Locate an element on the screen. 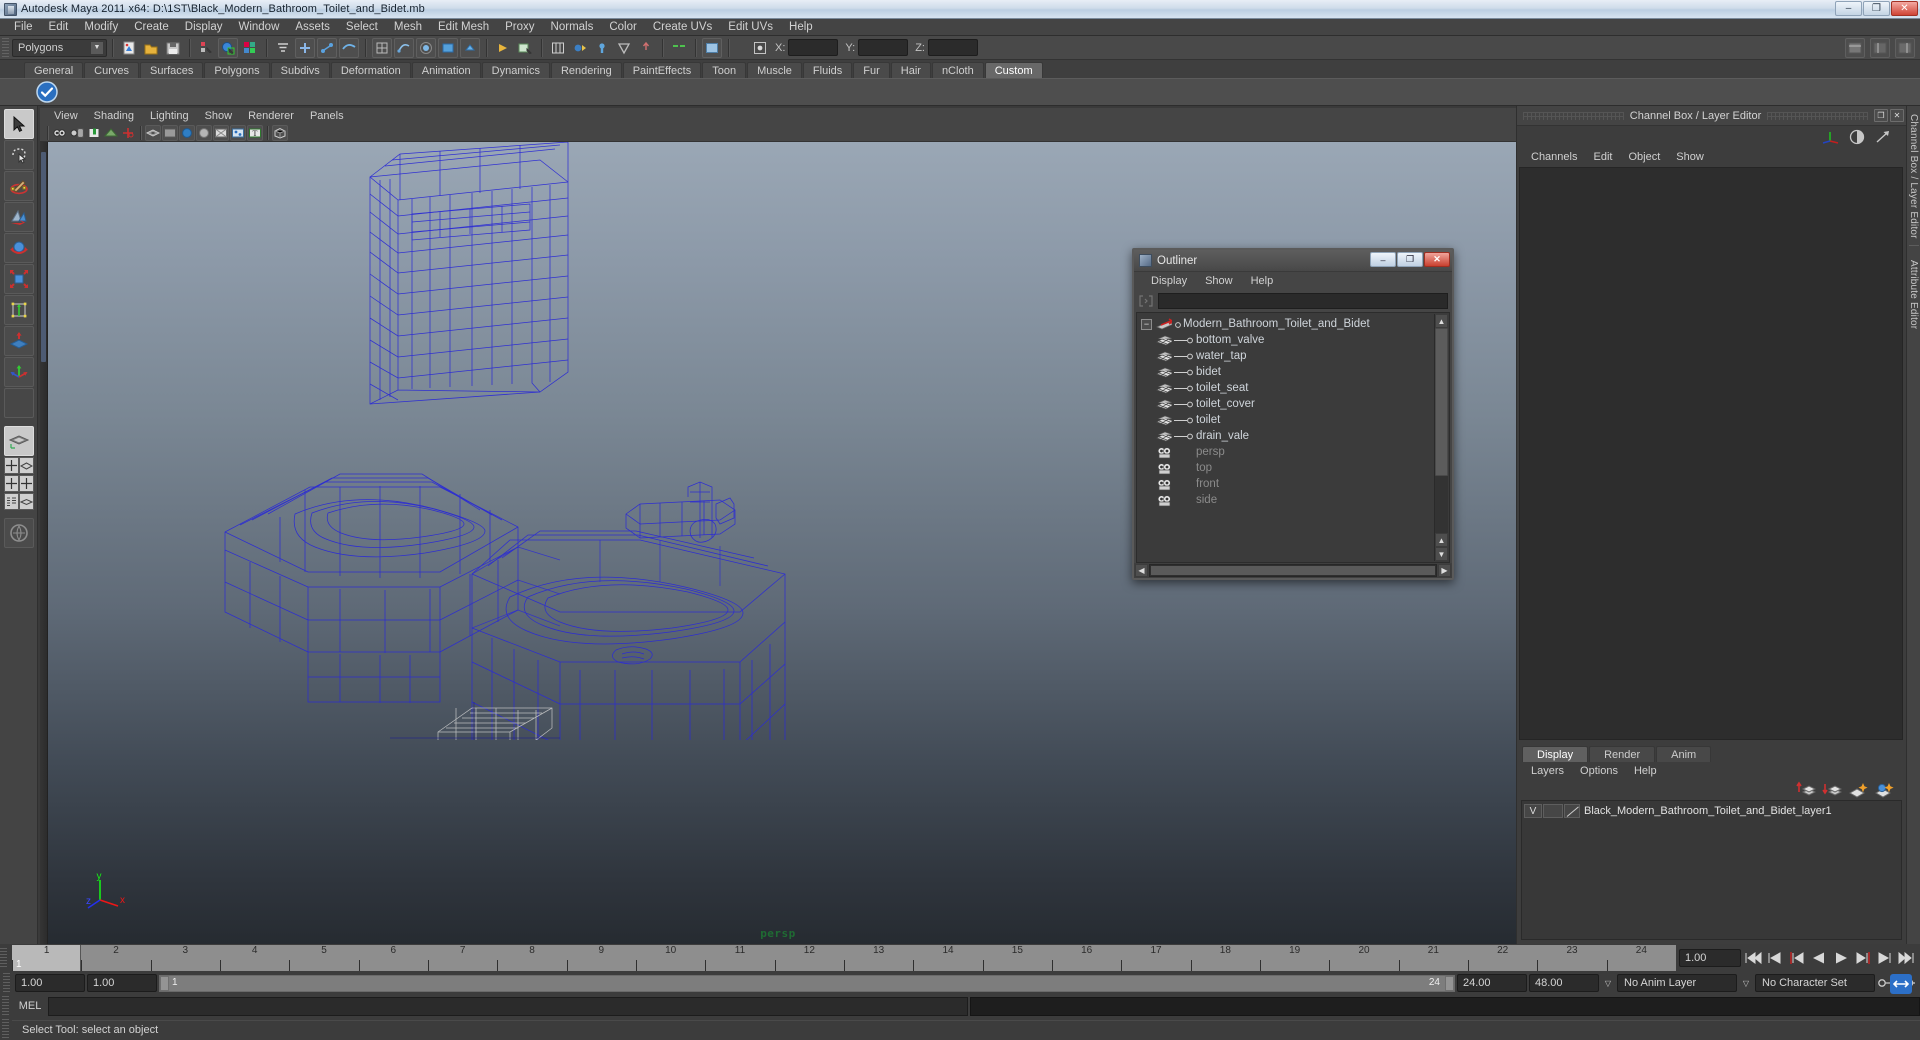  outliner-row-toilet-seat: toilet_seat is located at coordinates (1293, 388).